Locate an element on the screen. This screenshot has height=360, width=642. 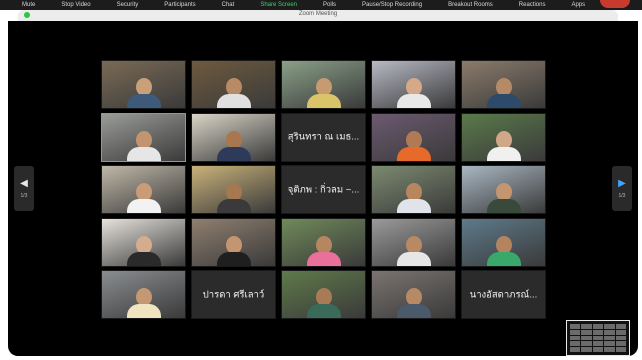
window-titlebar: Zoom Meeting is located at coordinates (318, 15).